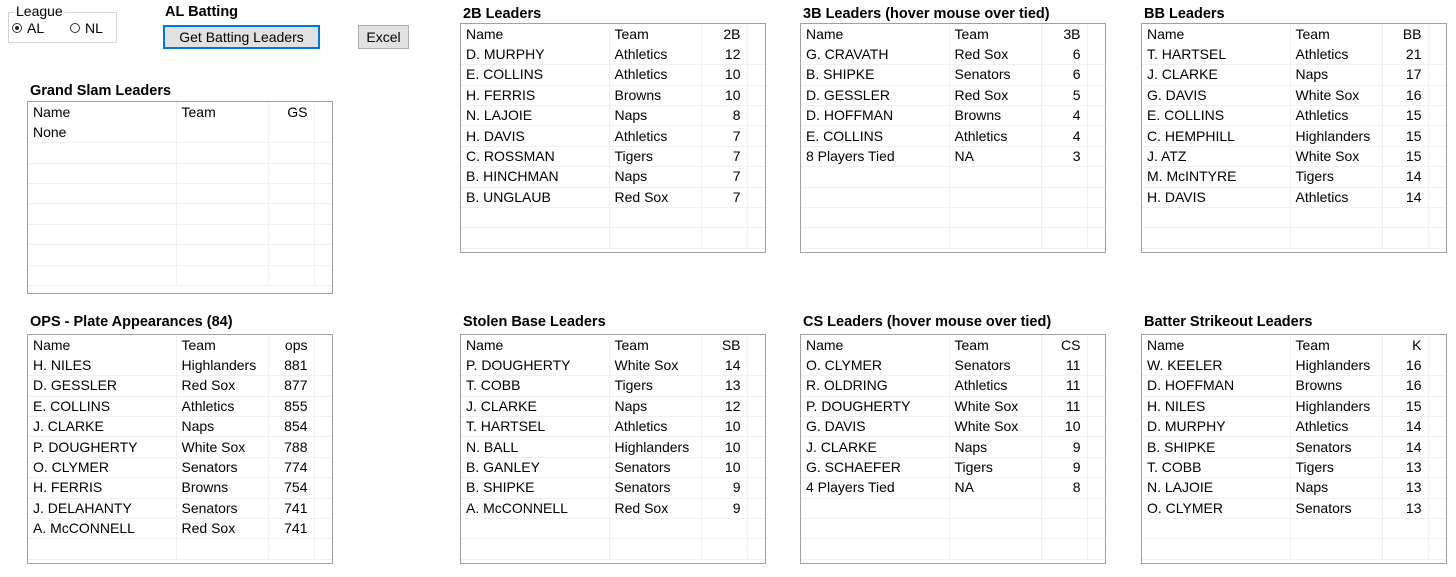  What do you see at coordinates (613, 509) in the screenshot?
I see `table-row: A. McCONNELL Red Sox 9` at bounding box center [613, 509].